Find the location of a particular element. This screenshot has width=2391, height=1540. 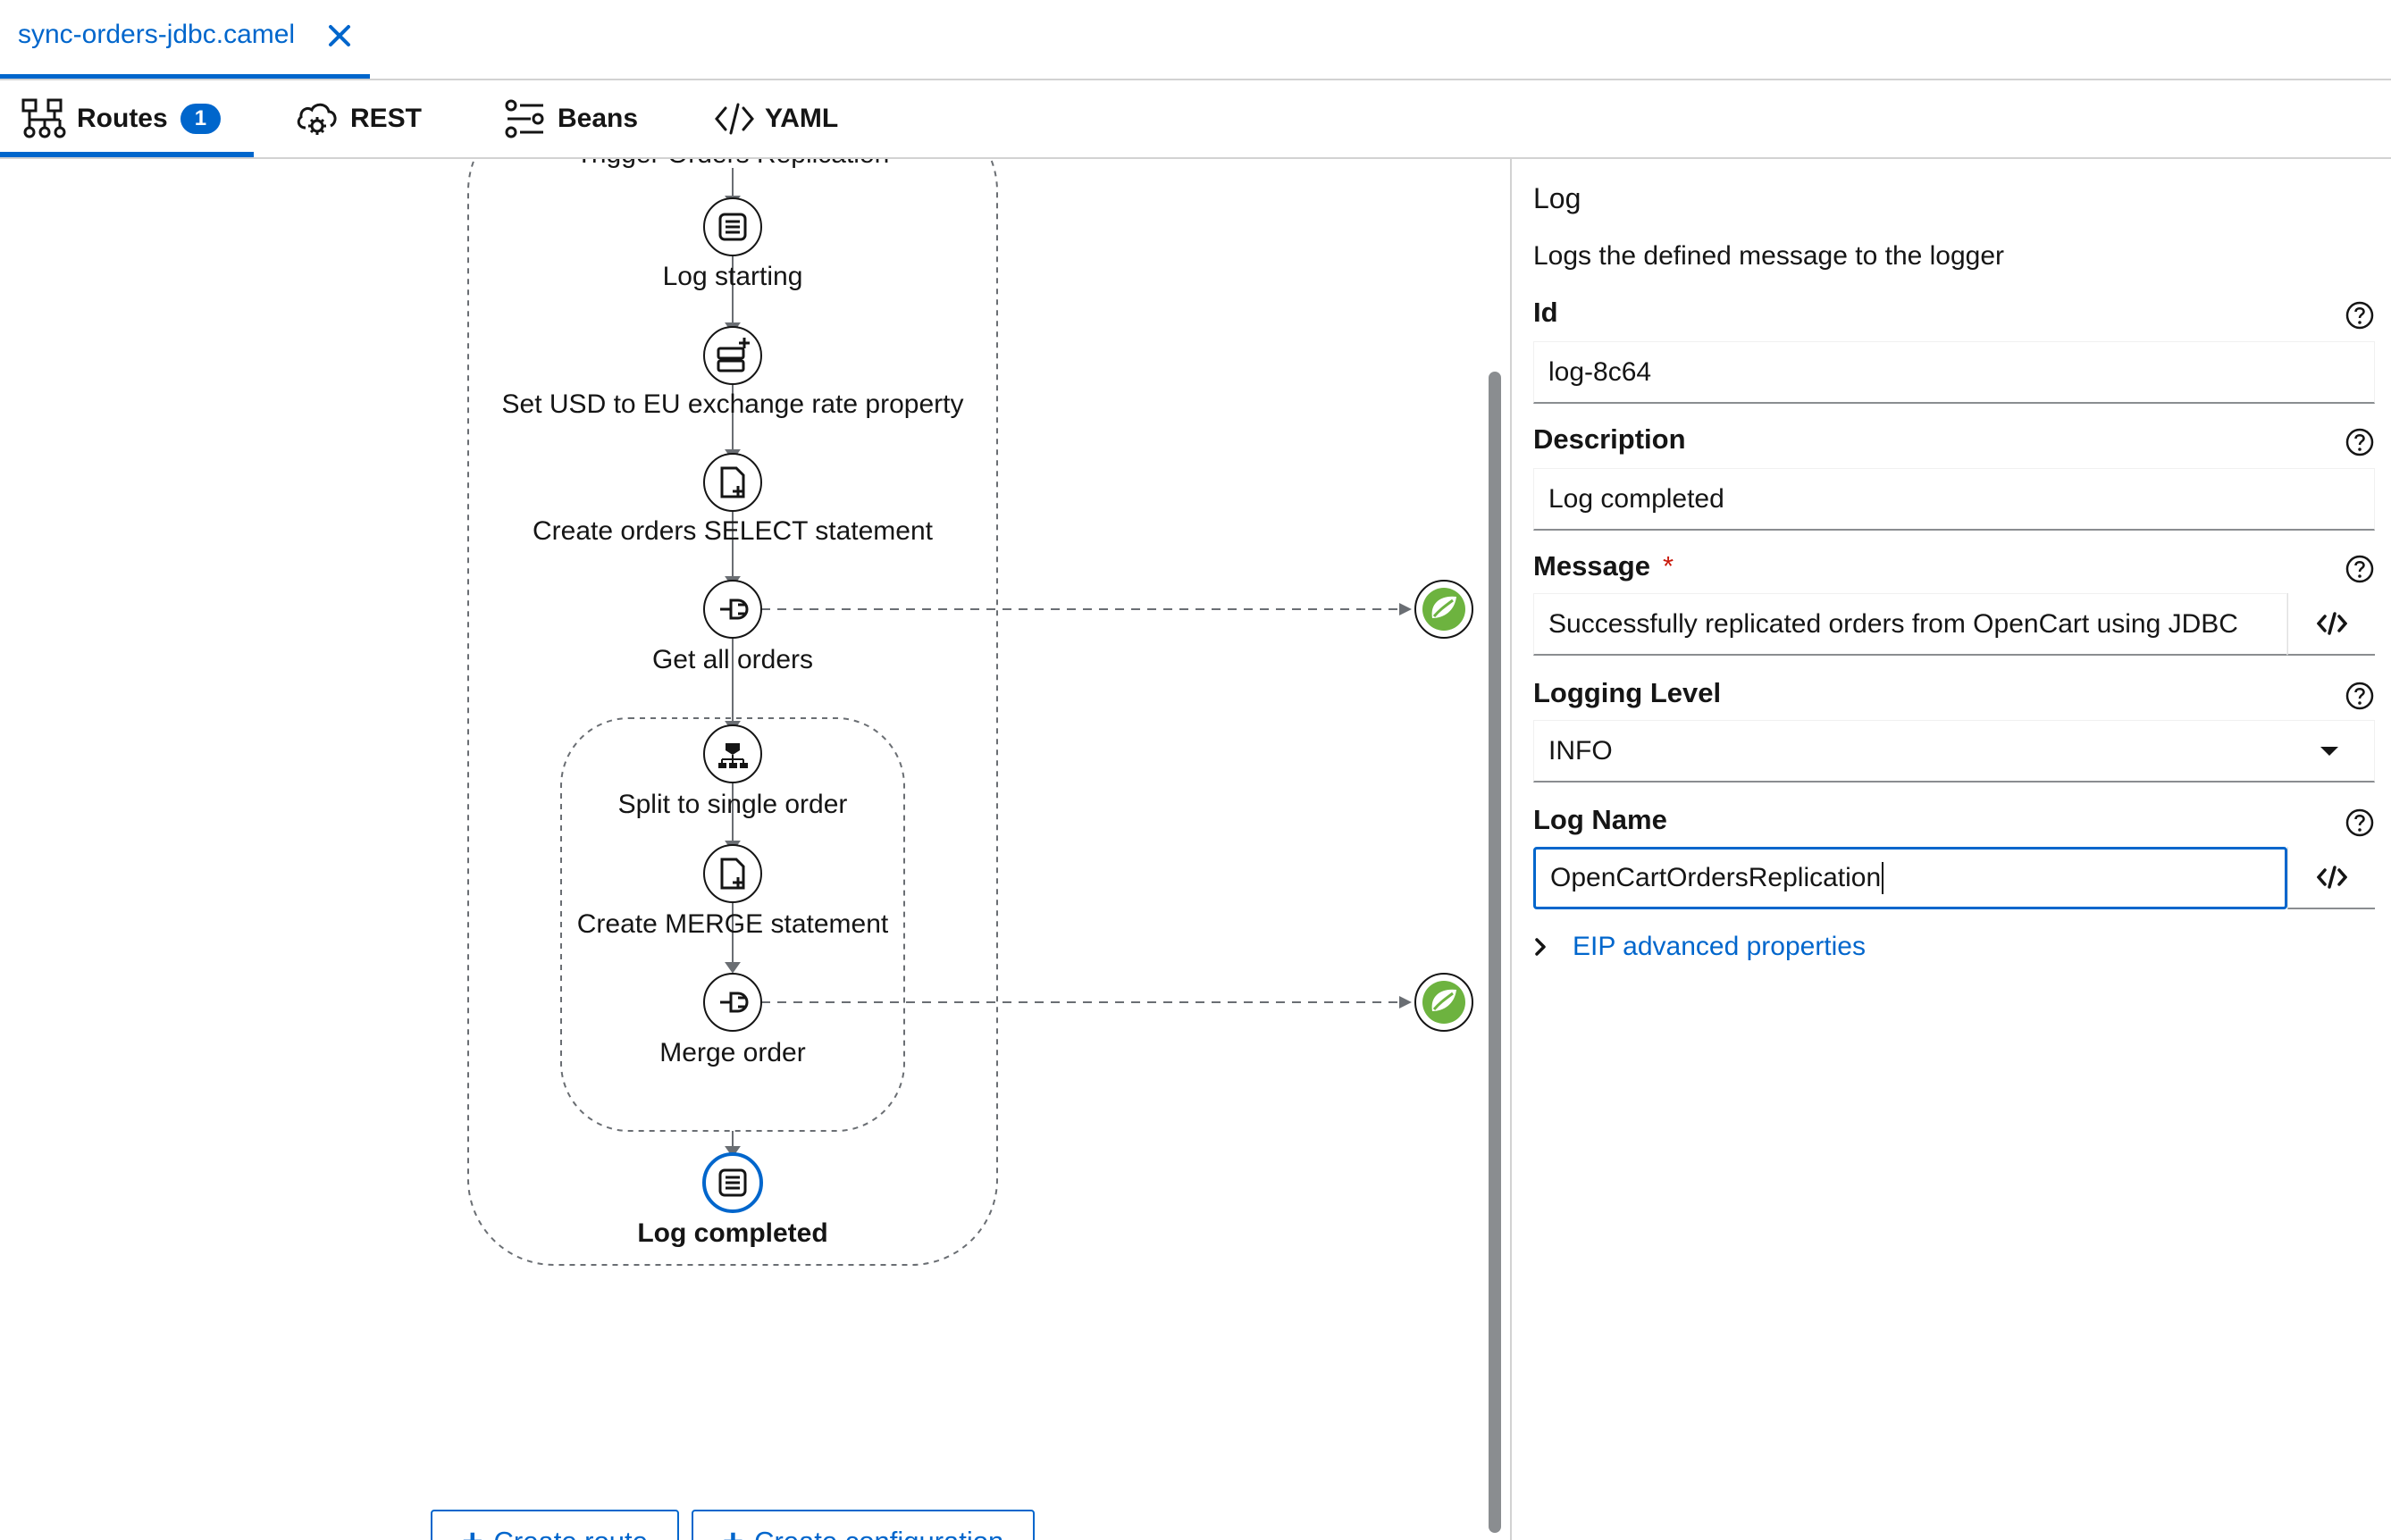

tab-rest-label: REST is located at coordinates (386, 118).